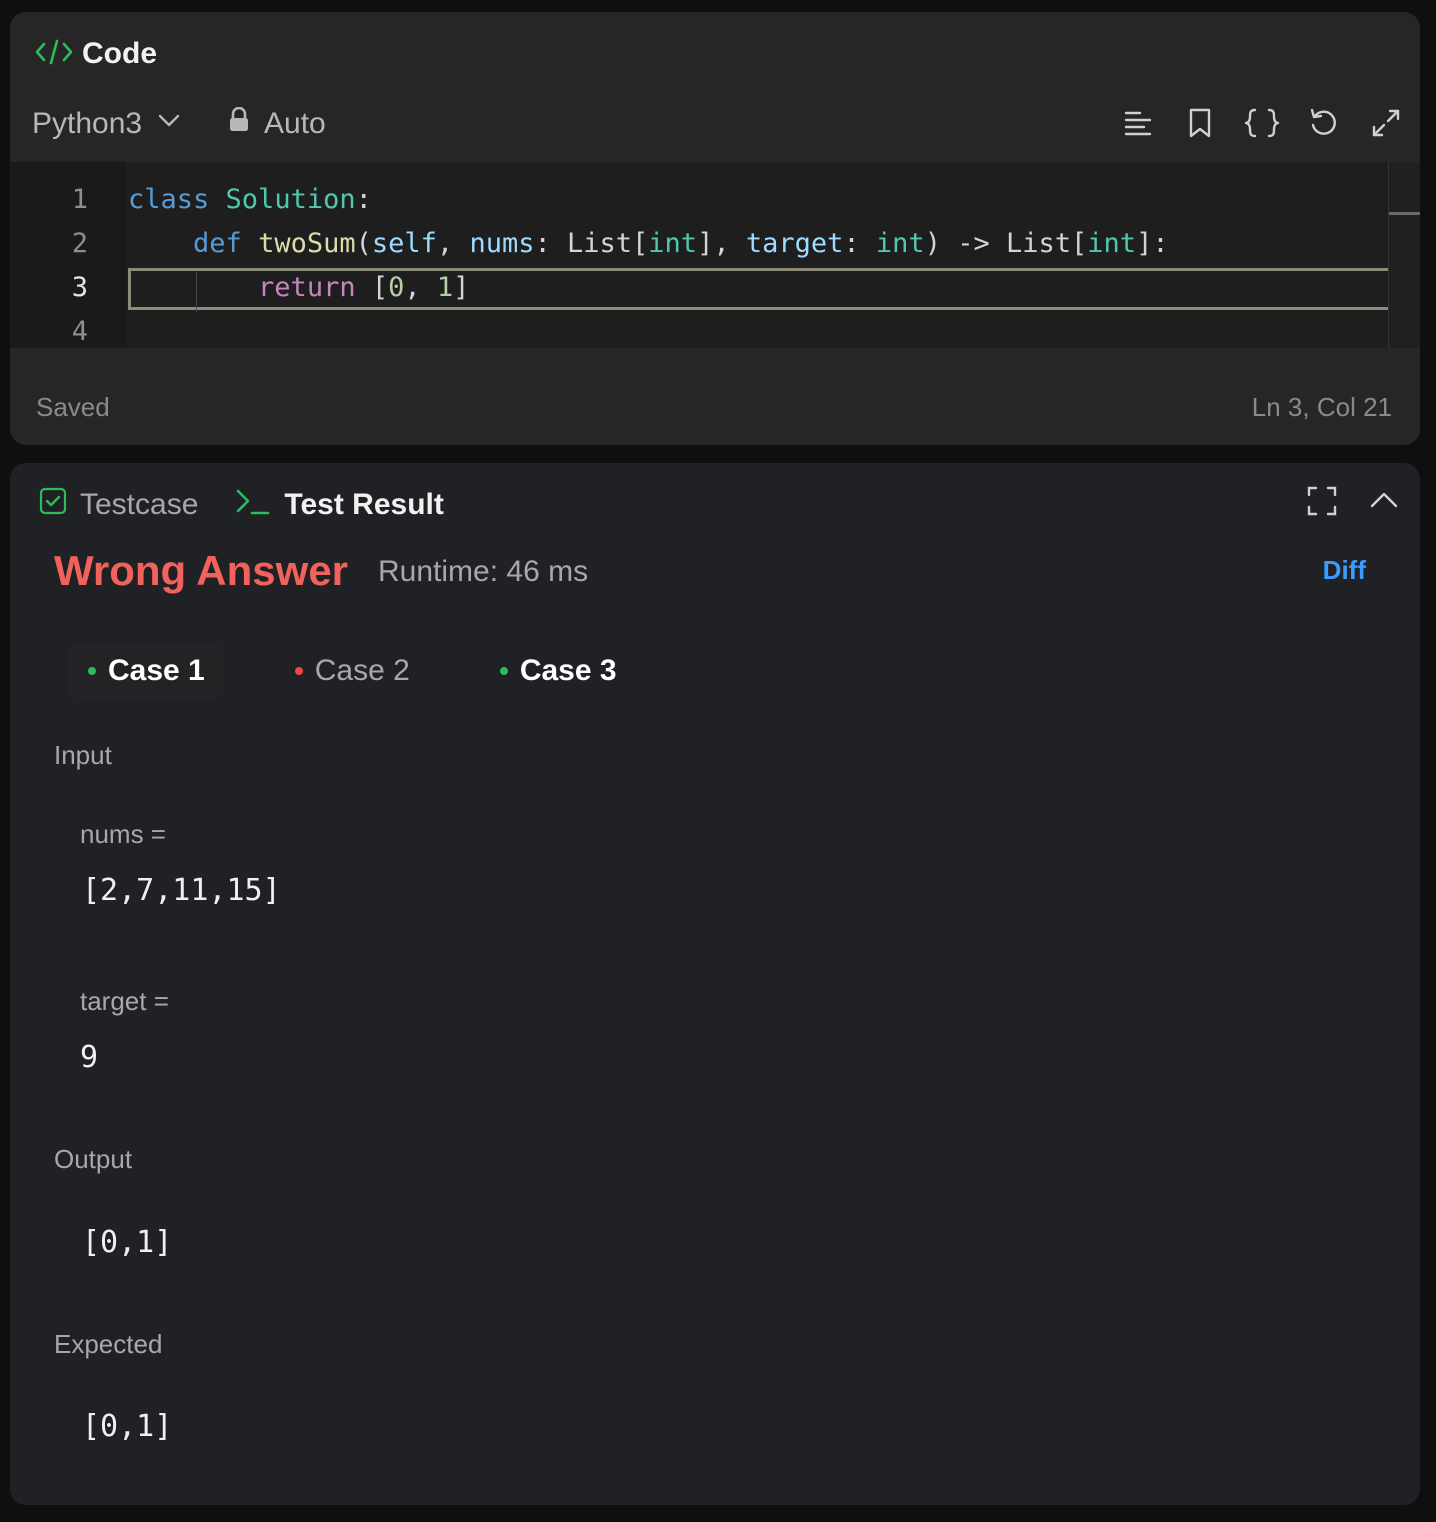 This screenshot has width=1436, height=1522. I want to click on expected-label: Expected, so click(108, 1344).